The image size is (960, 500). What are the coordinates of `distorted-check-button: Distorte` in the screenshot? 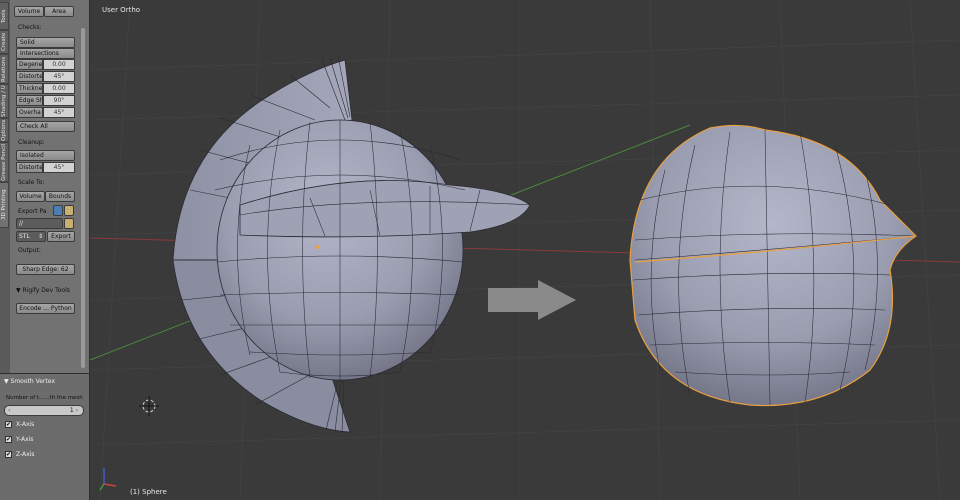 It's located at (29, 76).